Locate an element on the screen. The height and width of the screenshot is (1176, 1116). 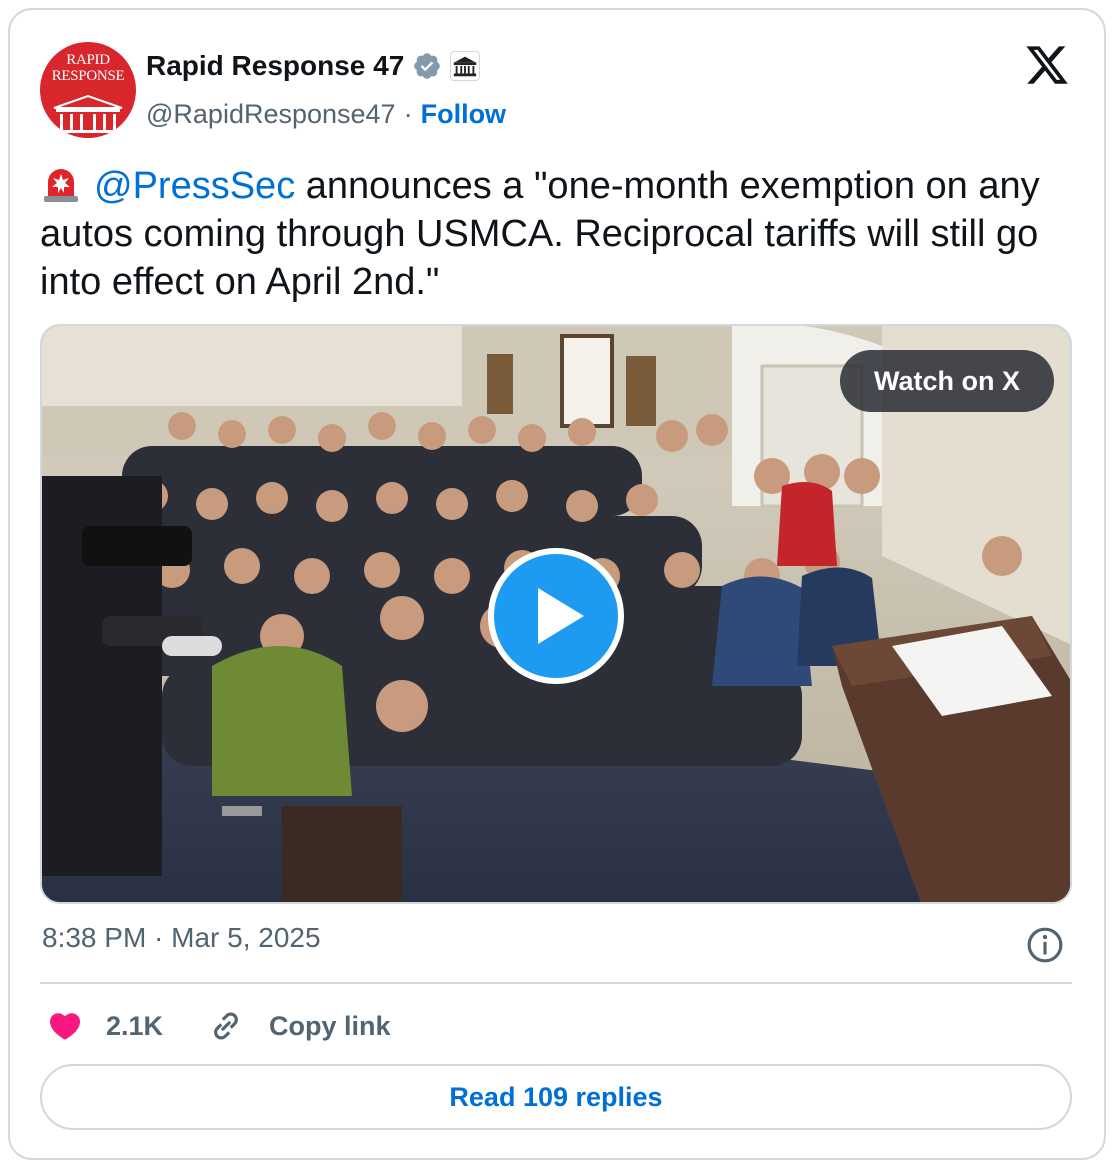
tweet-actions: 2.1K Copy link is located at coordinates (218, 1026).